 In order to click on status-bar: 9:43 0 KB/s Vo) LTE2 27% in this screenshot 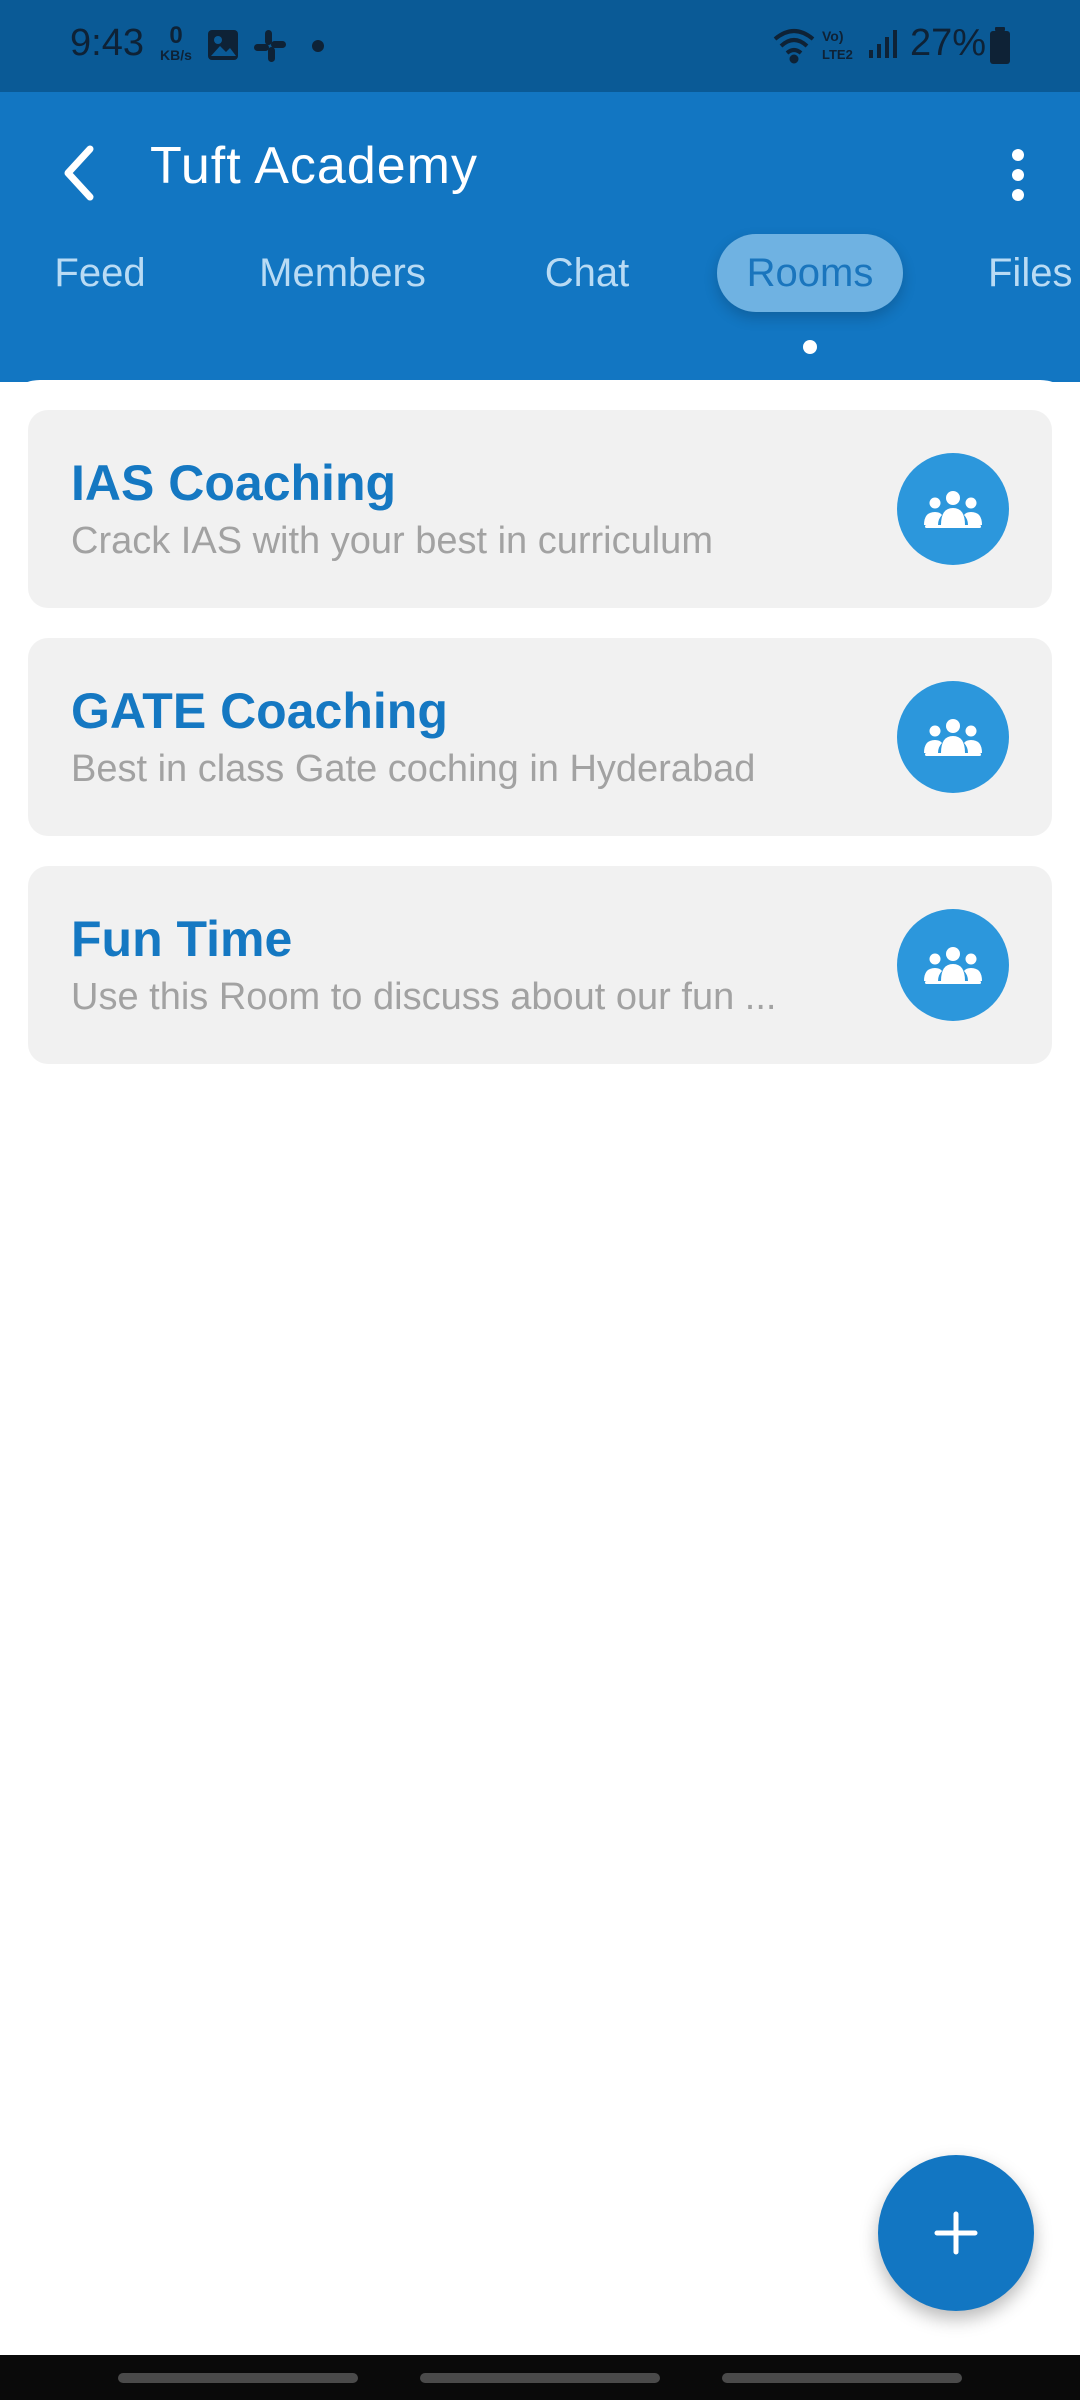, I will do `click(540, 46)`.